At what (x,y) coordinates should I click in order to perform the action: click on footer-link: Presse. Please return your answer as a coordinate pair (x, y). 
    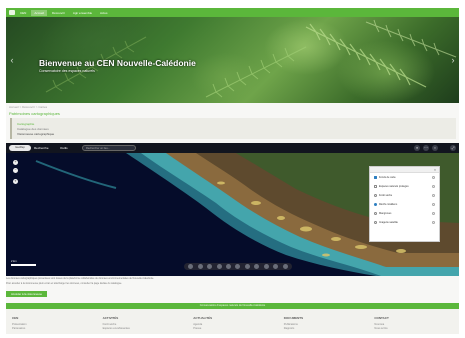
    Looking at the image, I should click on (235, 329).